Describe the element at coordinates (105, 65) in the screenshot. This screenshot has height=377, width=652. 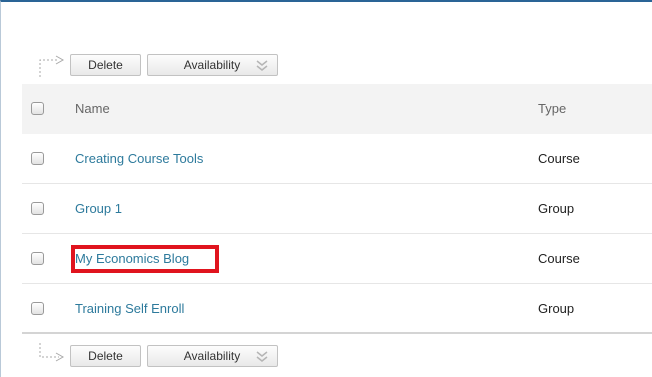
I see `delete-button-top: Delete` at that location.